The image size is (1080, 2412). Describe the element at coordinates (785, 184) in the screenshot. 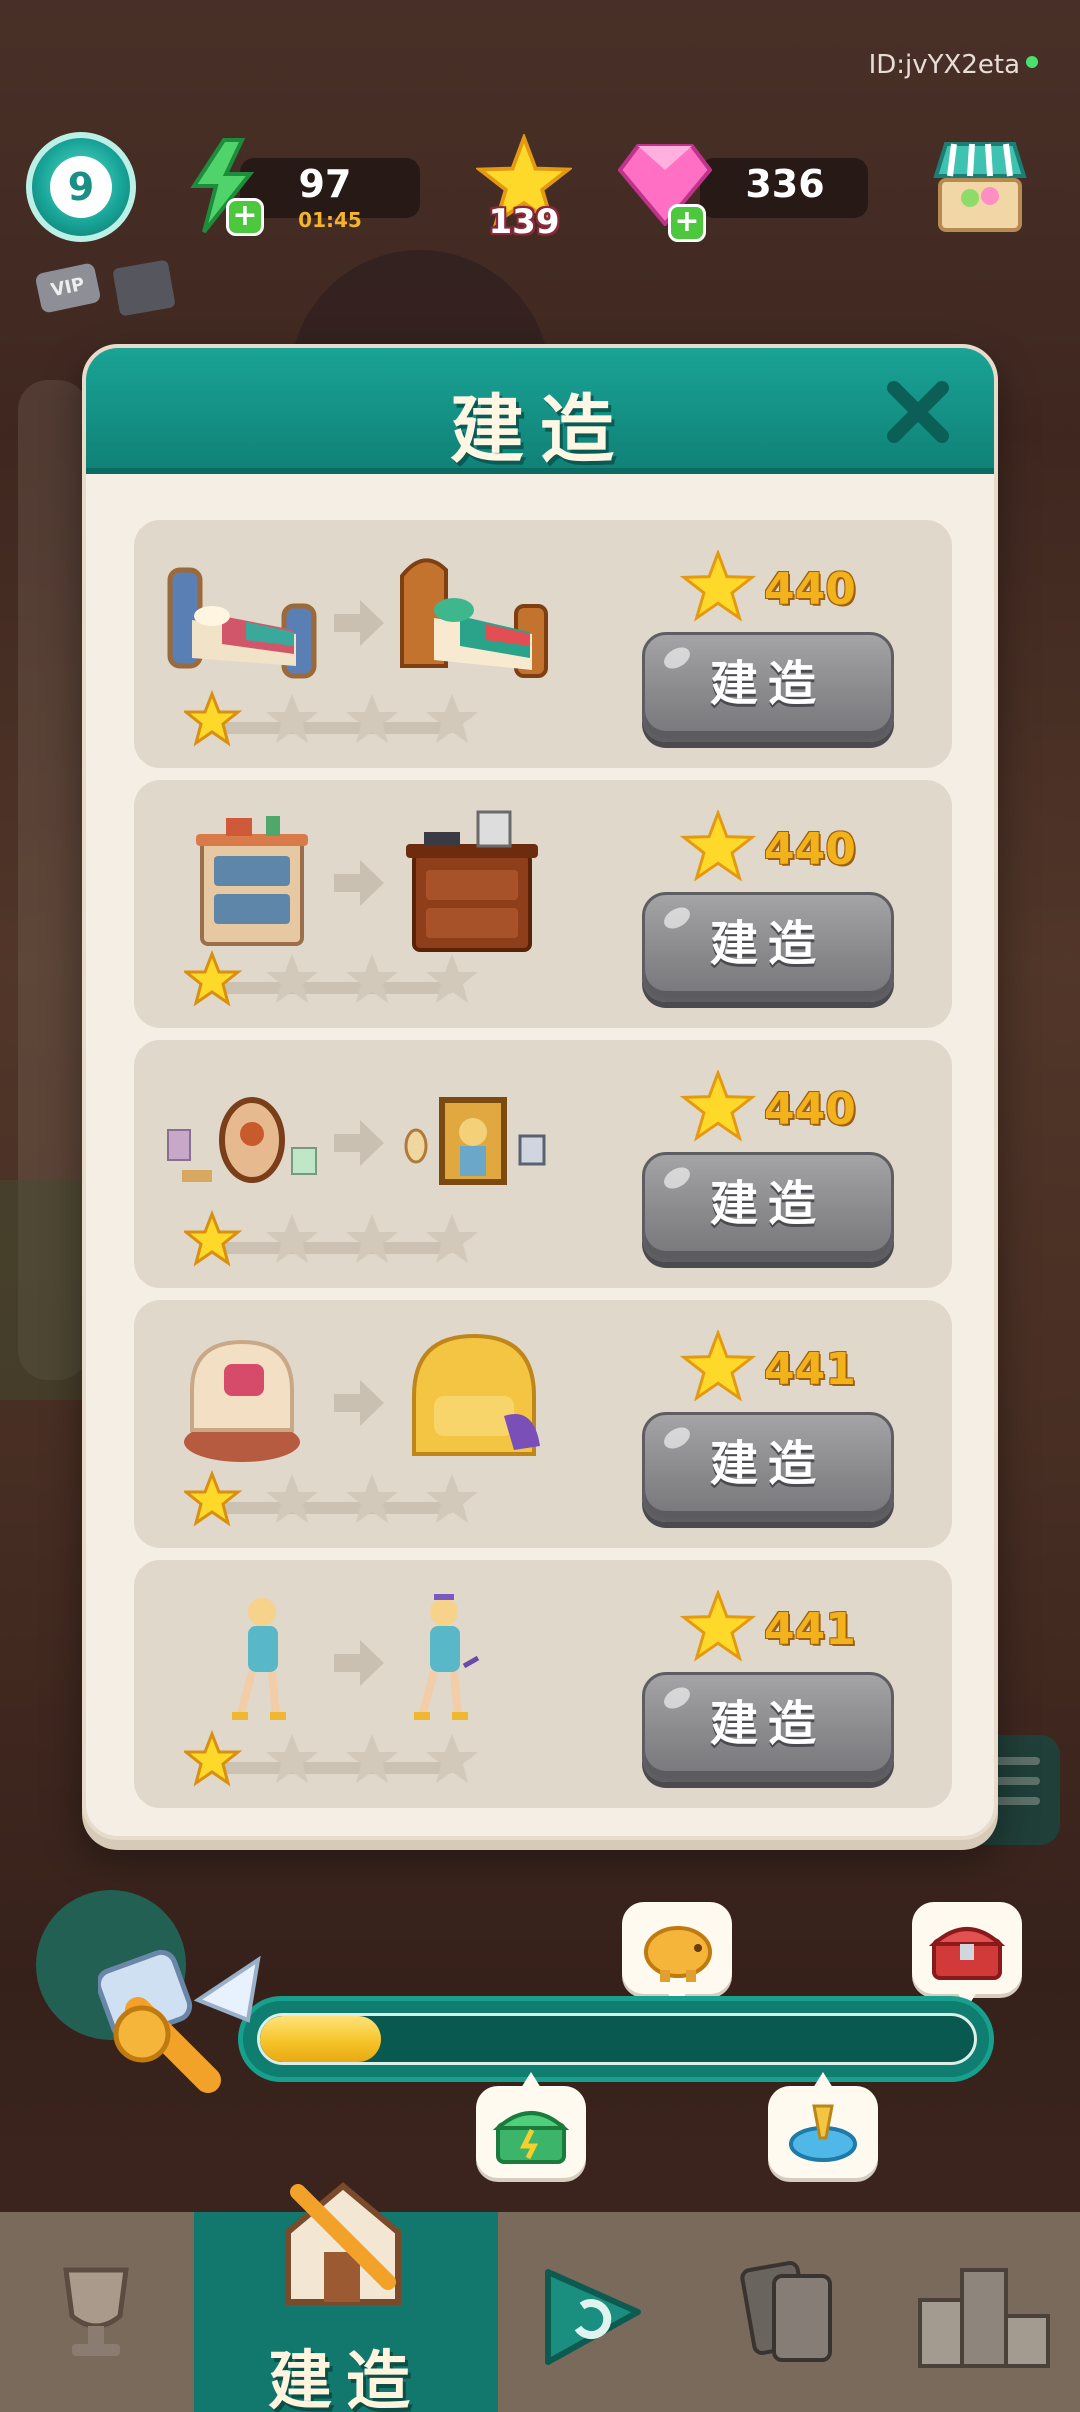

I see `gem-value: 336` at that location.